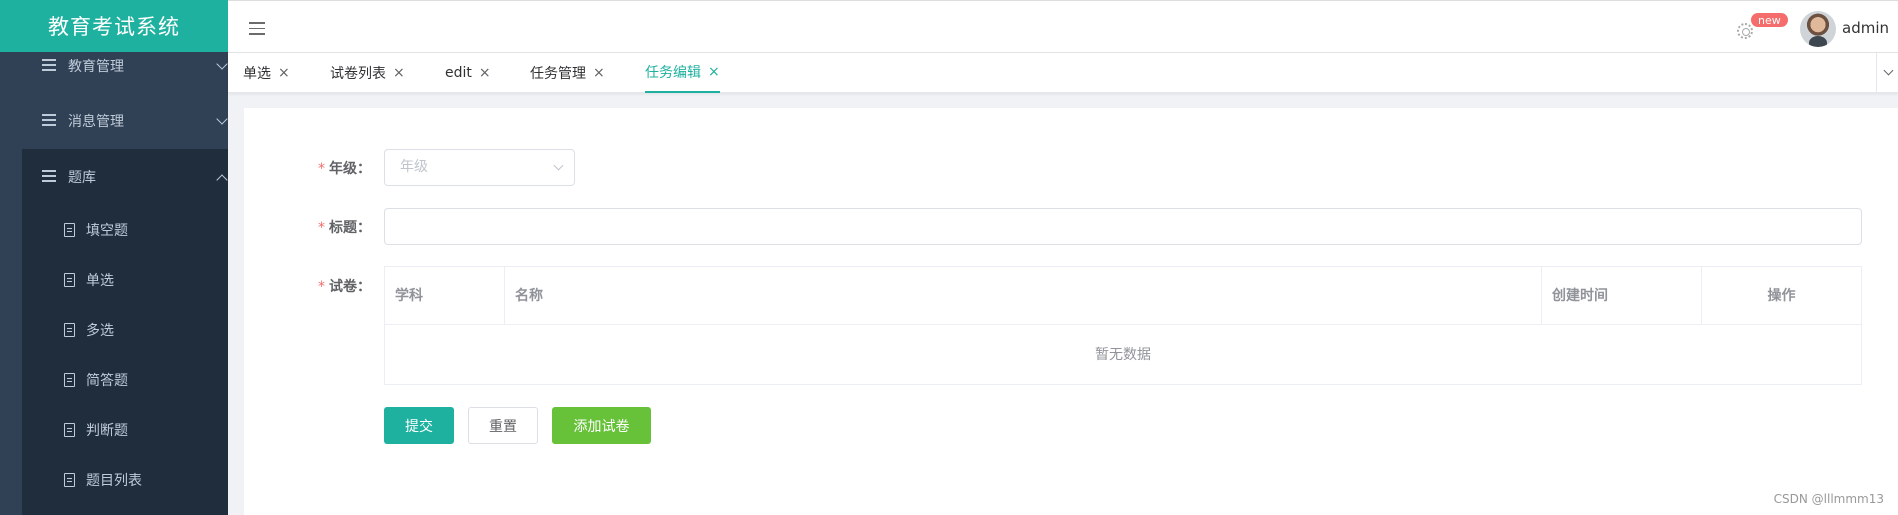  What do you see at coordinates (257, 74) in the screenshot?
I see `tag-label: 单选` at bounding box center [257, 74].